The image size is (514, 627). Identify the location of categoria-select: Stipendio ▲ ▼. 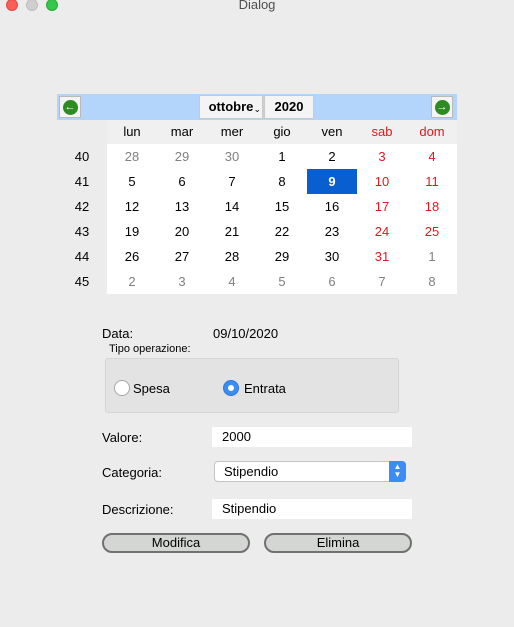
(310, 471).